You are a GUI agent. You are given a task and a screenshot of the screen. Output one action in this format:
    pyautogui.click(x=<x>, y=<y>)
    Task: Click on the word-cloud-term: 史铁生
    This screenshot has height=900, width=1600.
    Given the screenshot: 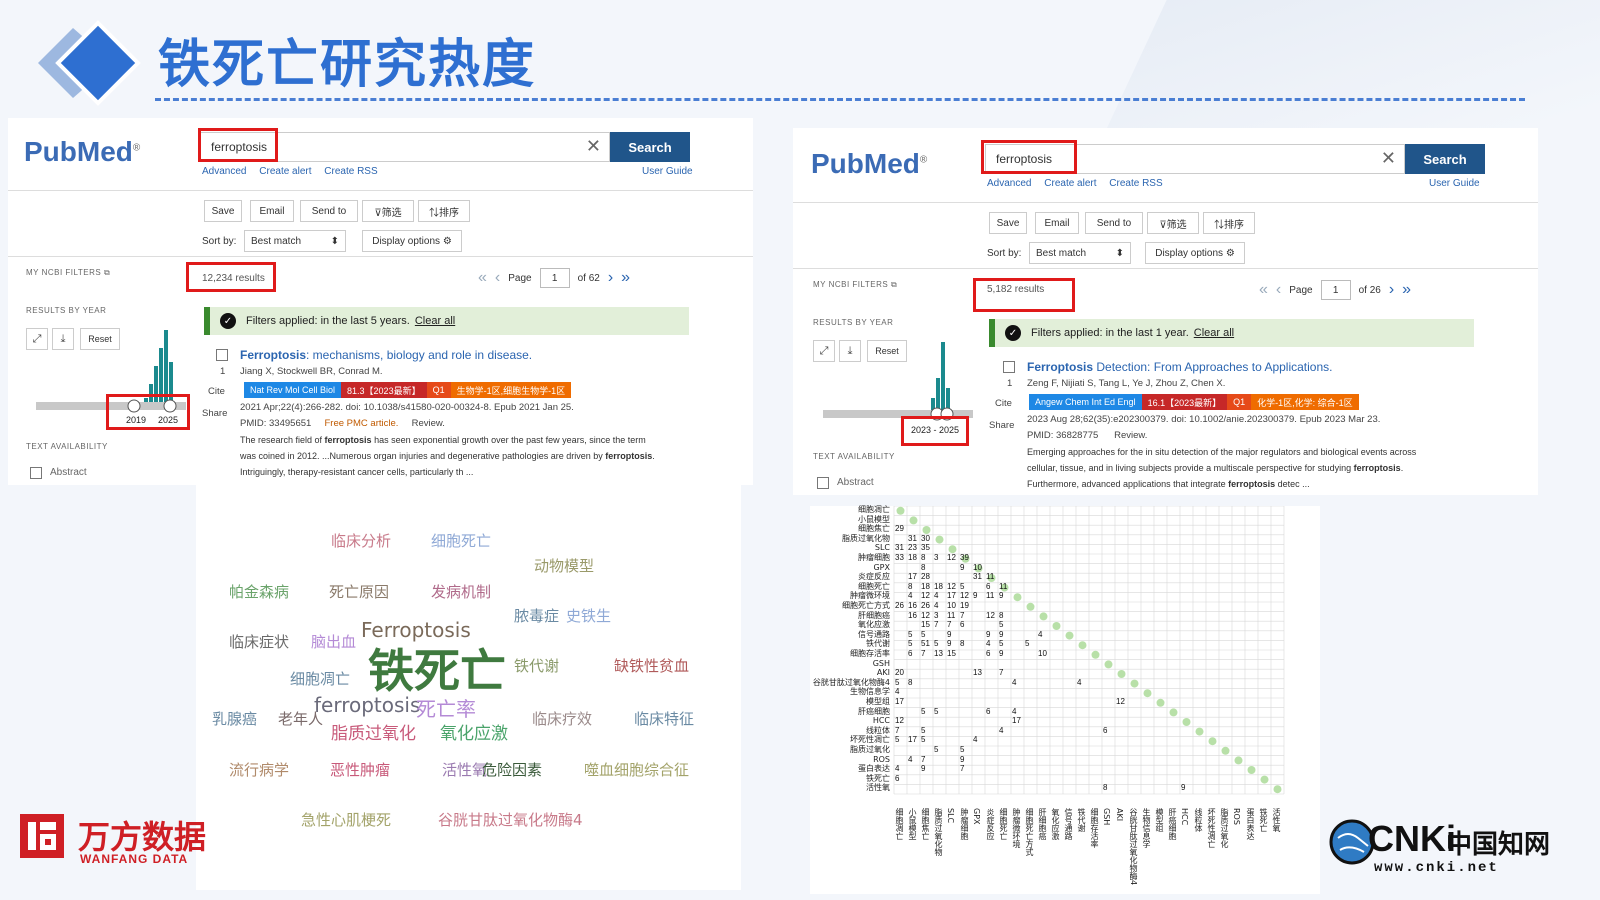 What is the action you would take?
    pyautogui.click(x=589, y=616)
    